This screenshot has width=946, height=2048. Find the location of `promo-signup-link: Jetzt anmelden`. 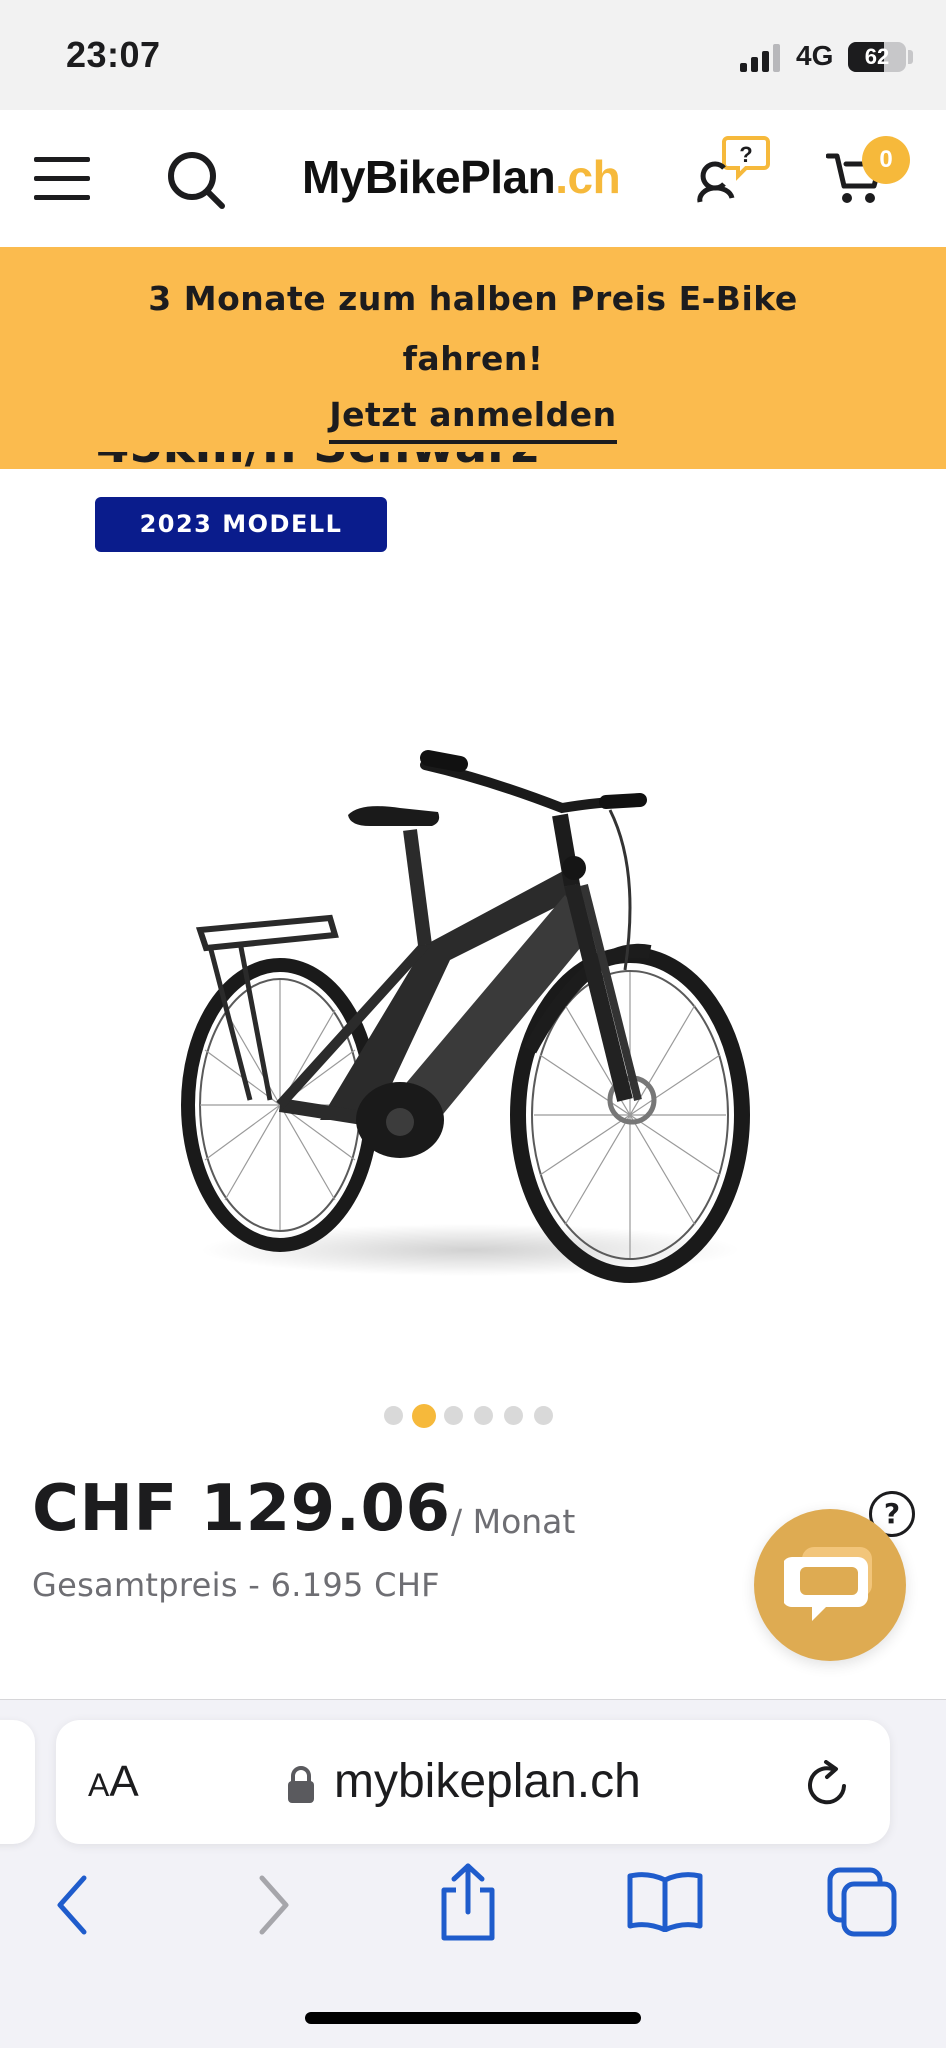

promo-signup-link: Jetzt anmelden is located at coordinates (473, 419).